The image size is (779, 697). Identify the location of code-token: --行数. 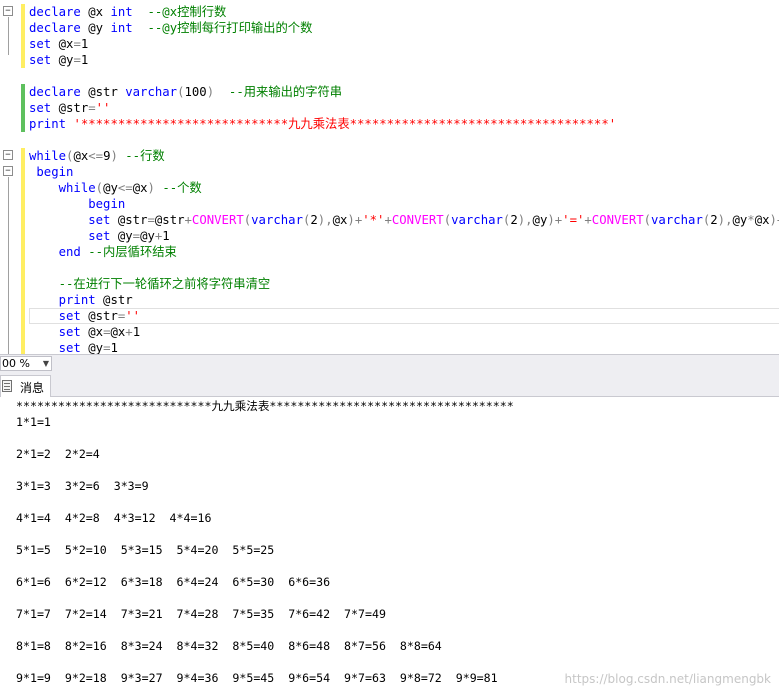
(145, 156).